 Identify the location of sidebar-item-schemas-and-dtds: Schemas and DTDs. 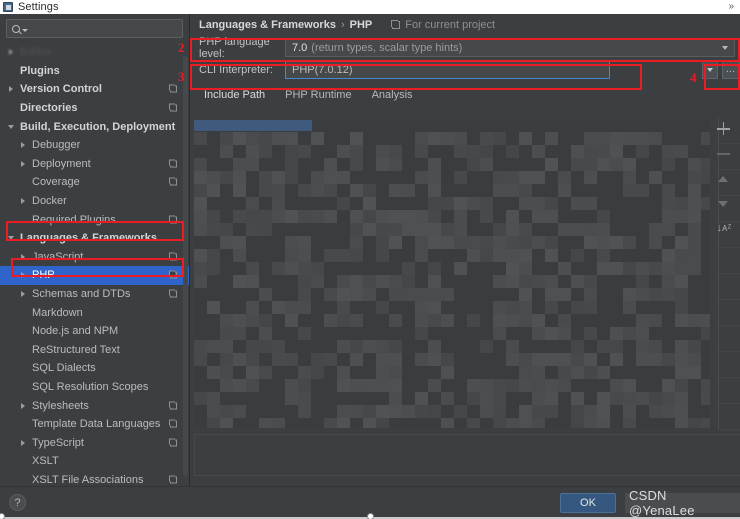
(94, 294).